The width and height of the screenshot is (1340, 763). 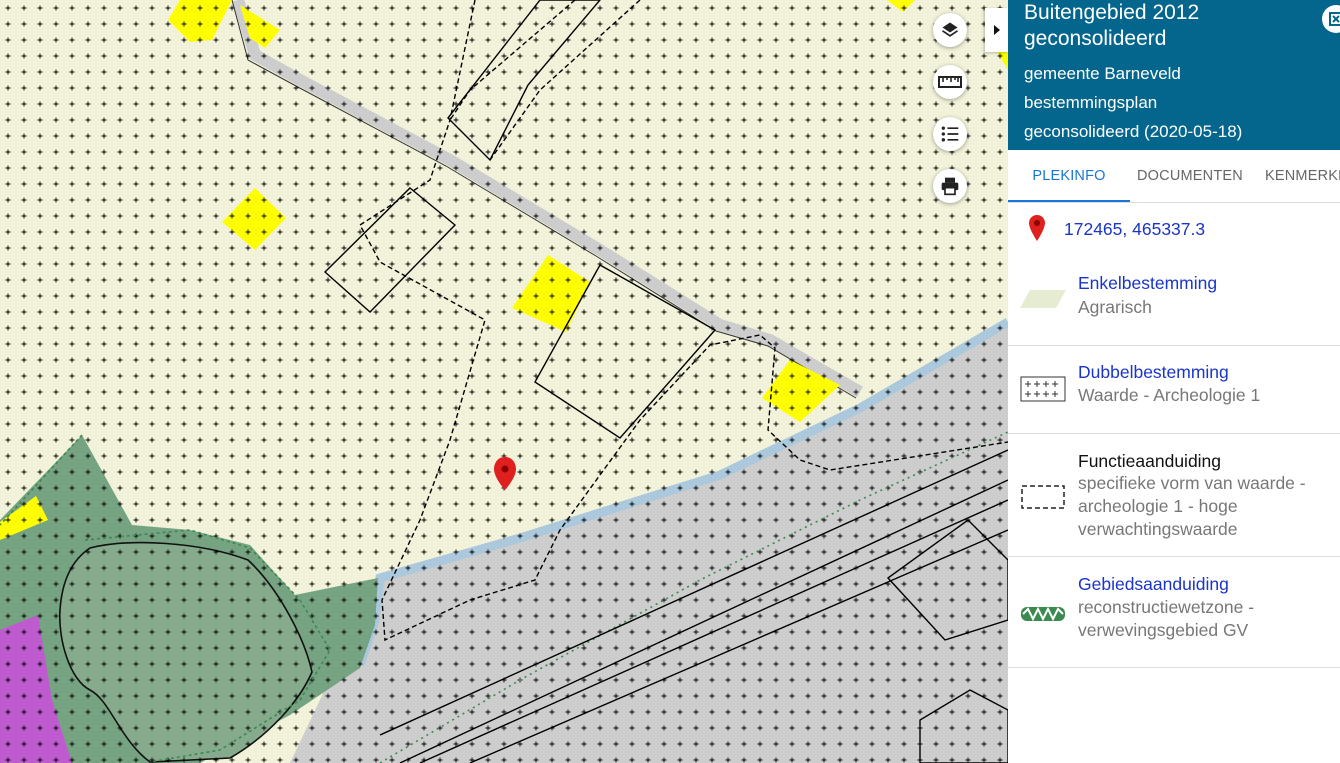 What do you see at coordinates (1190, 175) in the screenshot?
I see `tab-documenten: DOCUMENTEN` at bounding box center [1190, 175].